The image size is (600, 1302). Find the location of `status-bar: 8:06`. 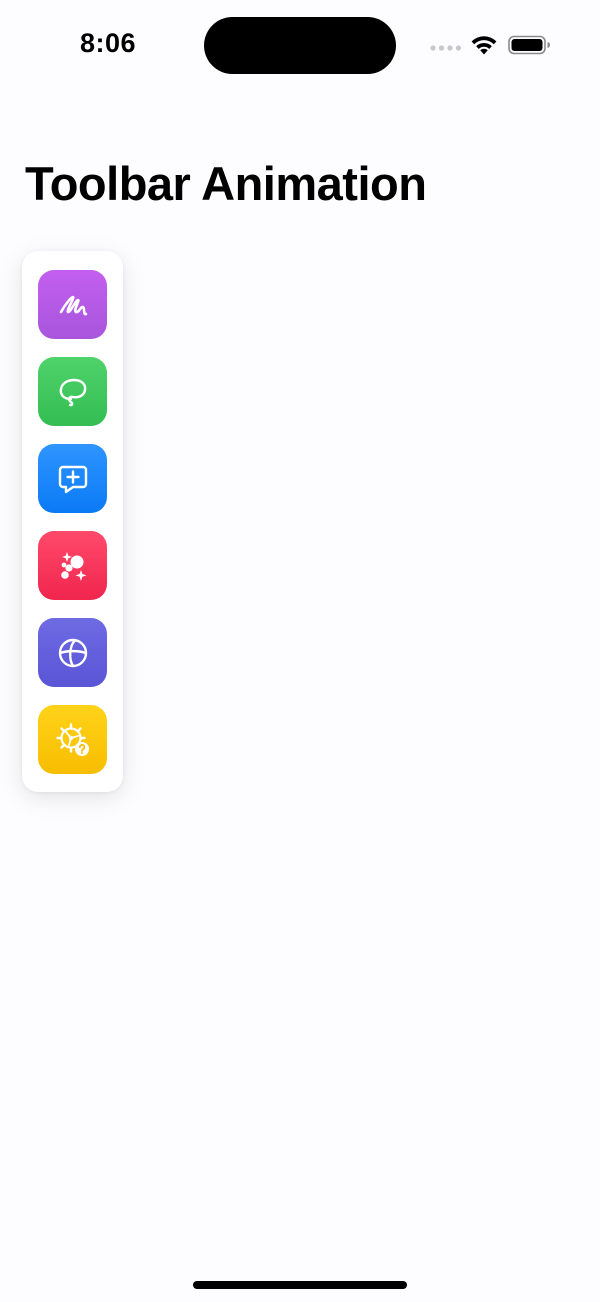

status-bar: 8:06 is located at coordinates (300, 45).